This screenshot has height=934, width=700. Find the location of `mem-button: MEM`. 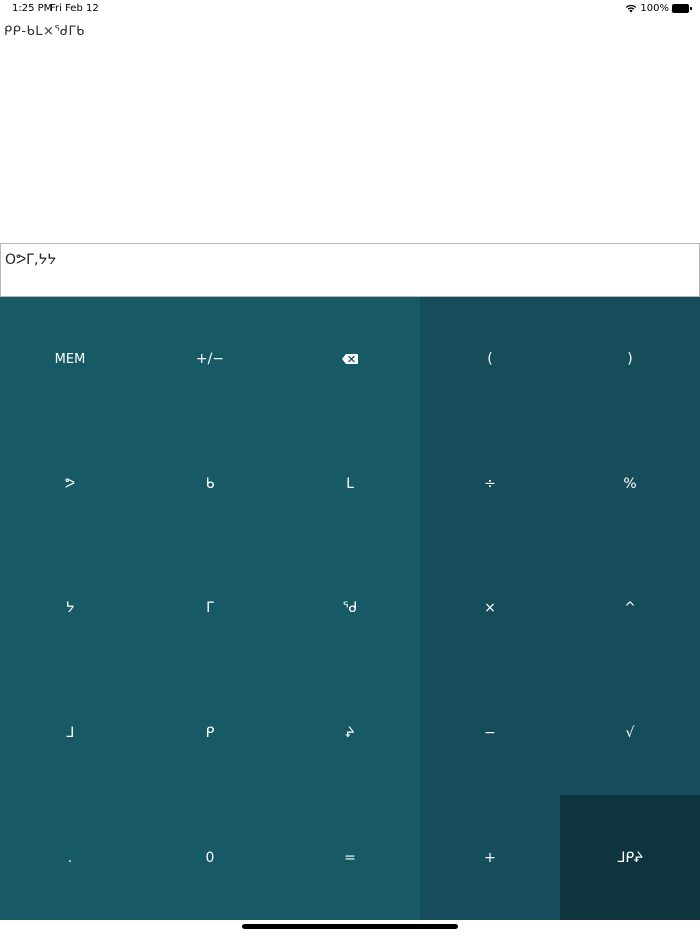

mem-button: MEM is located at coordinates (70, 359).